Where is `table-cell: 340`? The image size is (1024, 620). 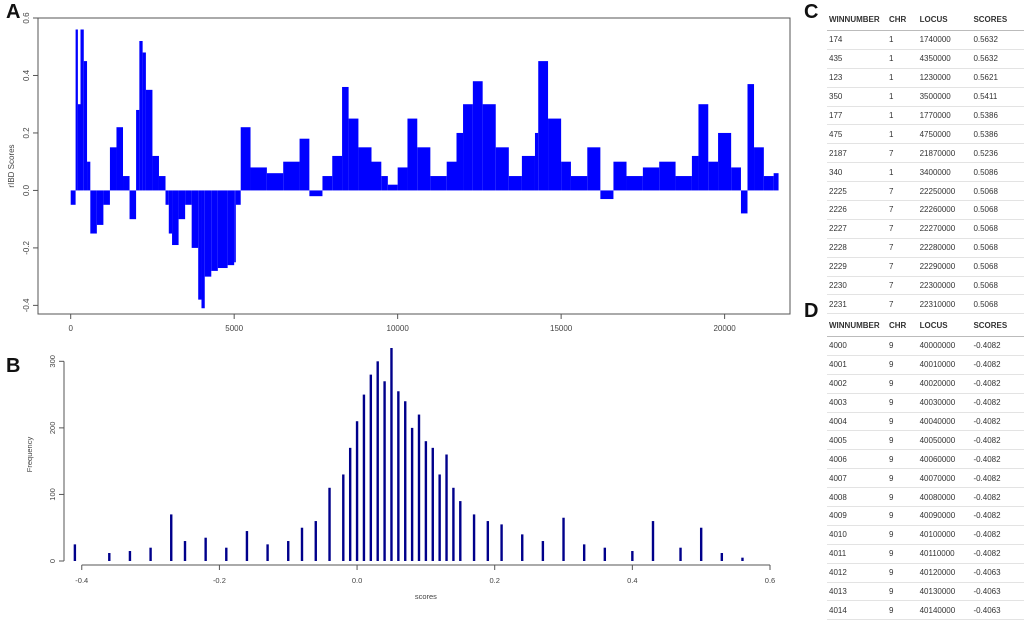
table-cell: 340 is located at coordinates (857, 172).